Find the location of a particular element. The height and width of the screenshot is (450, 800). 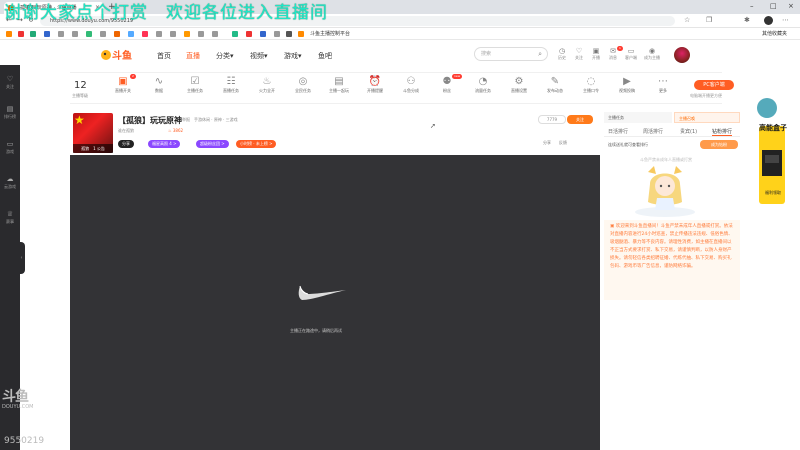

tab-week-rank: 周活排行 is located at coordinates (653, 131).